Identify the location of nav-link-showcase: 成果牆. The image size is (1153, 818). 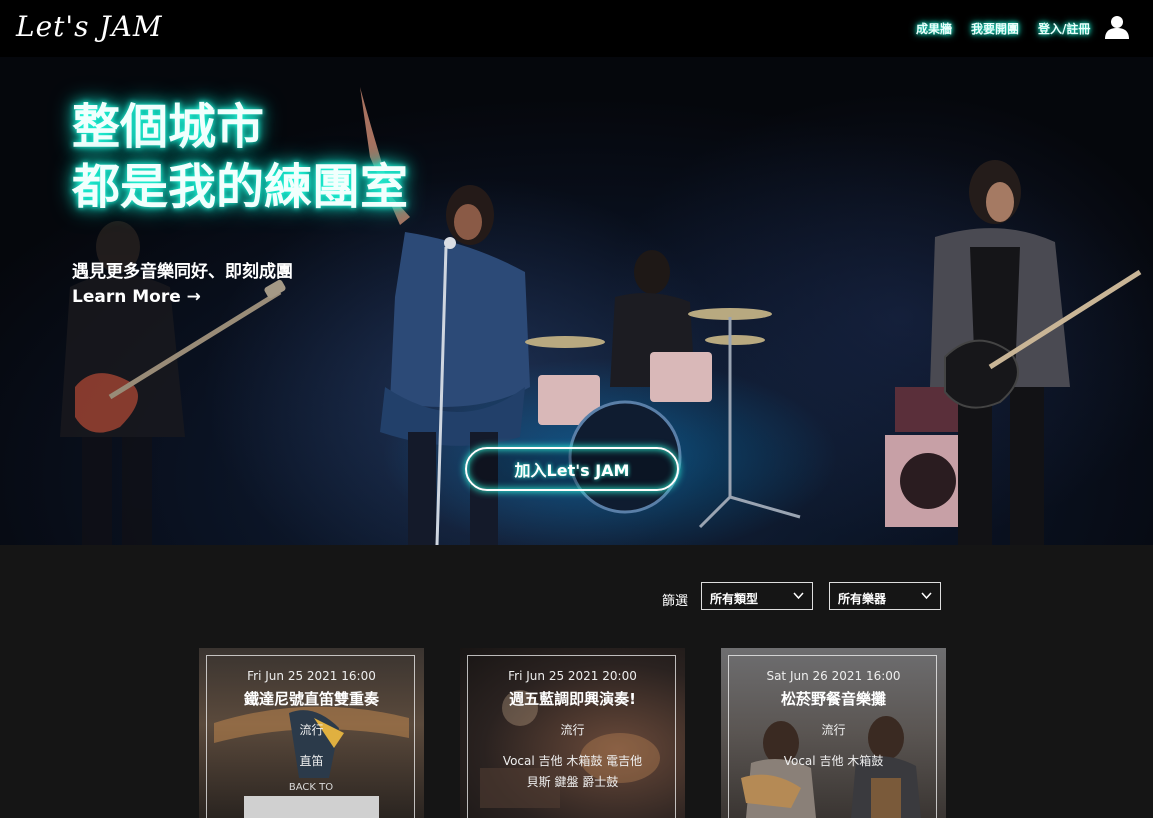
(934, 28).